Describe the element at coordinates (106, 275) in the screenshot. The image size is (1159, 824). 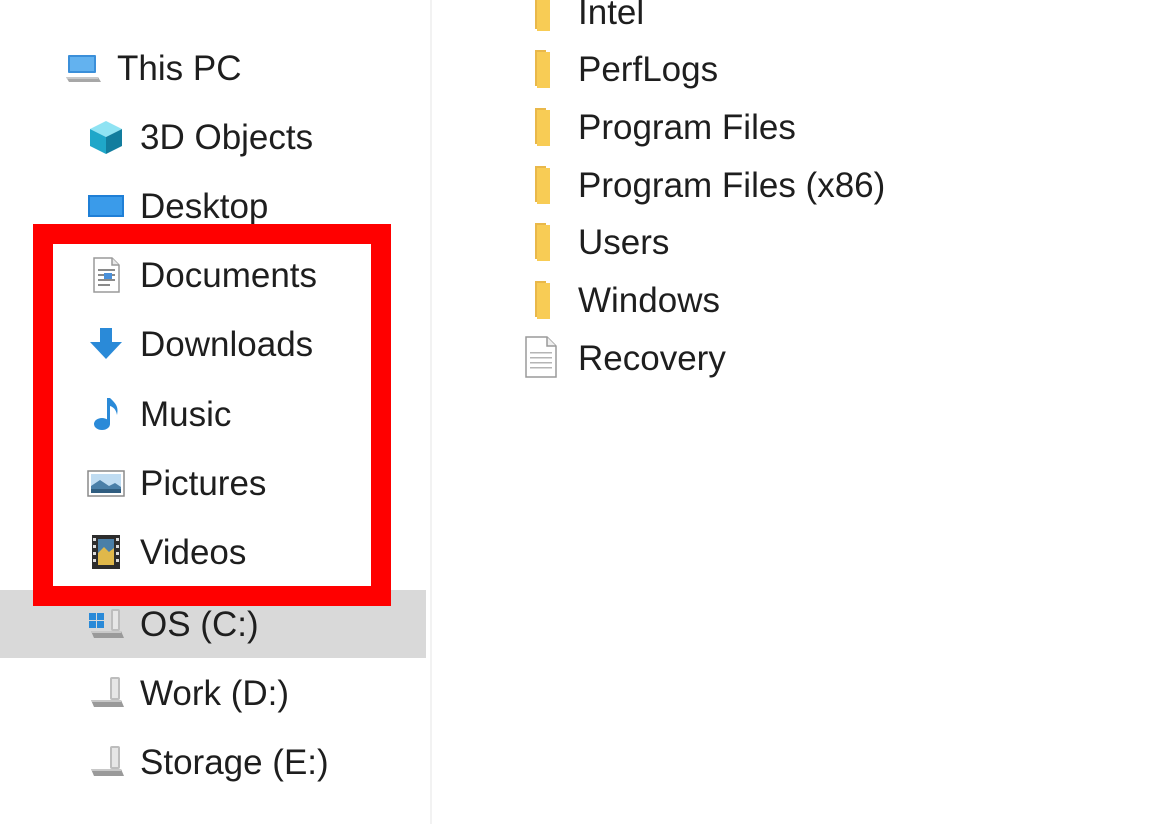
I see `documents-icon` at that location.